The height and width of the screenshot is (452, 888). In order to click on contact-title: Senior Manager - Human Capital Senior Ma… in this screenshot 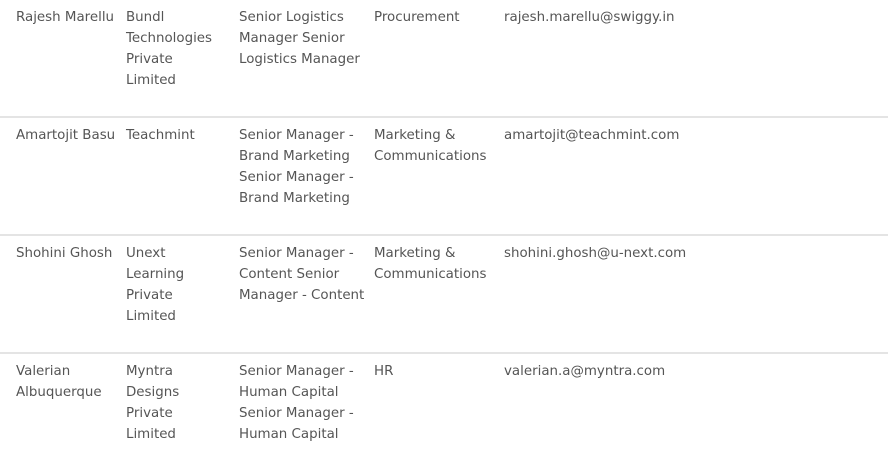, I will do `click(296, 403)`.